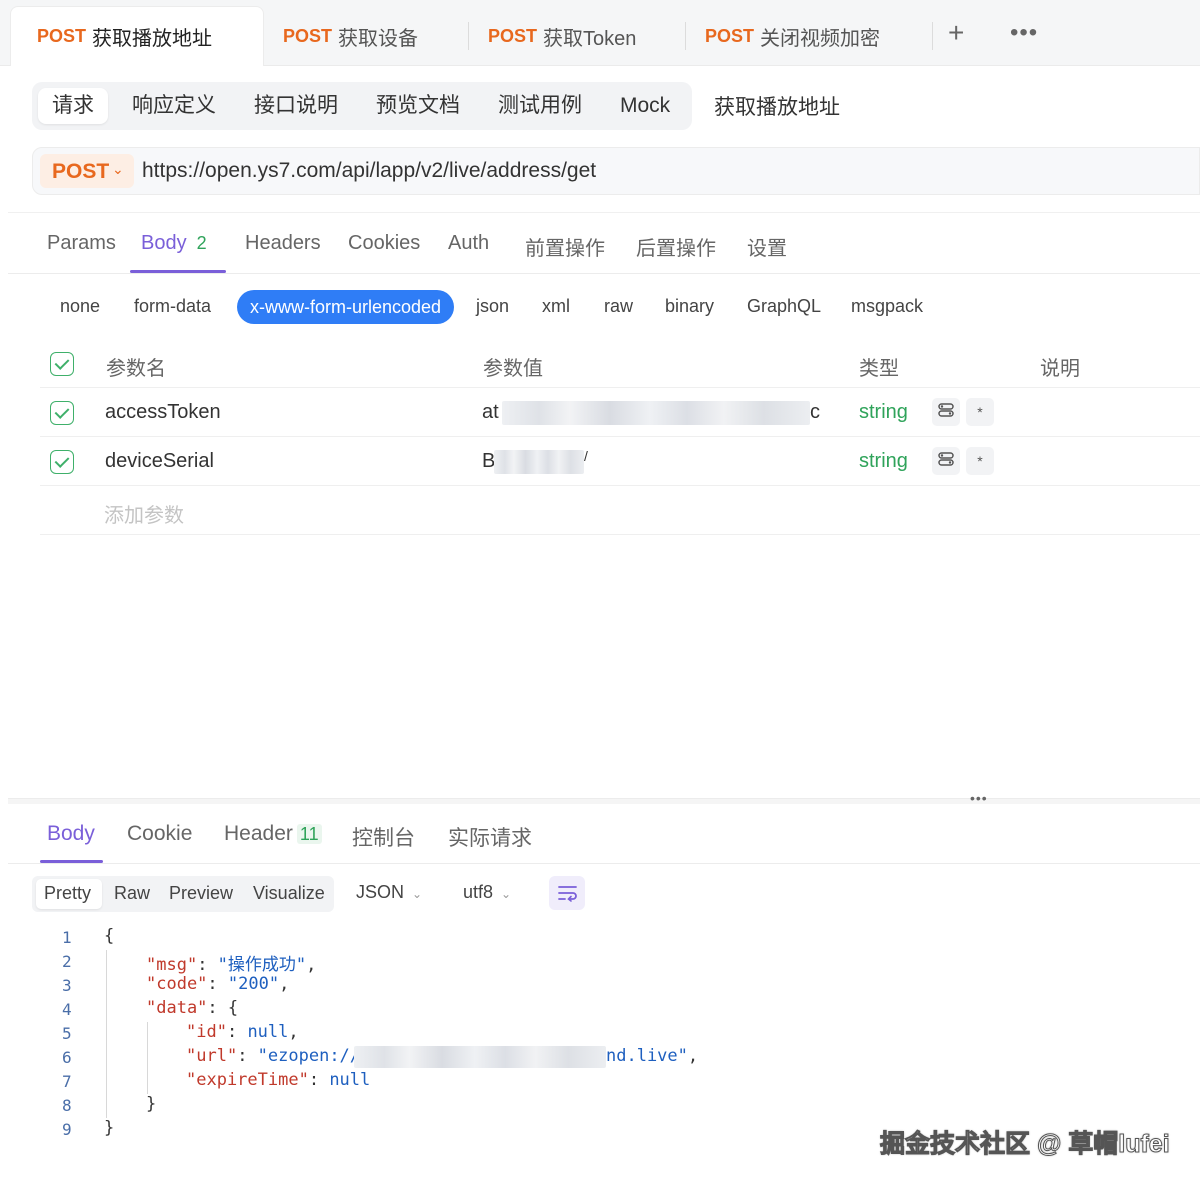 This screenshot has width=1200, height=1185. What do you see at coordinates (308, 35) in the screenshot?
I see `method-label: POST` at bounding box center [308, 35].